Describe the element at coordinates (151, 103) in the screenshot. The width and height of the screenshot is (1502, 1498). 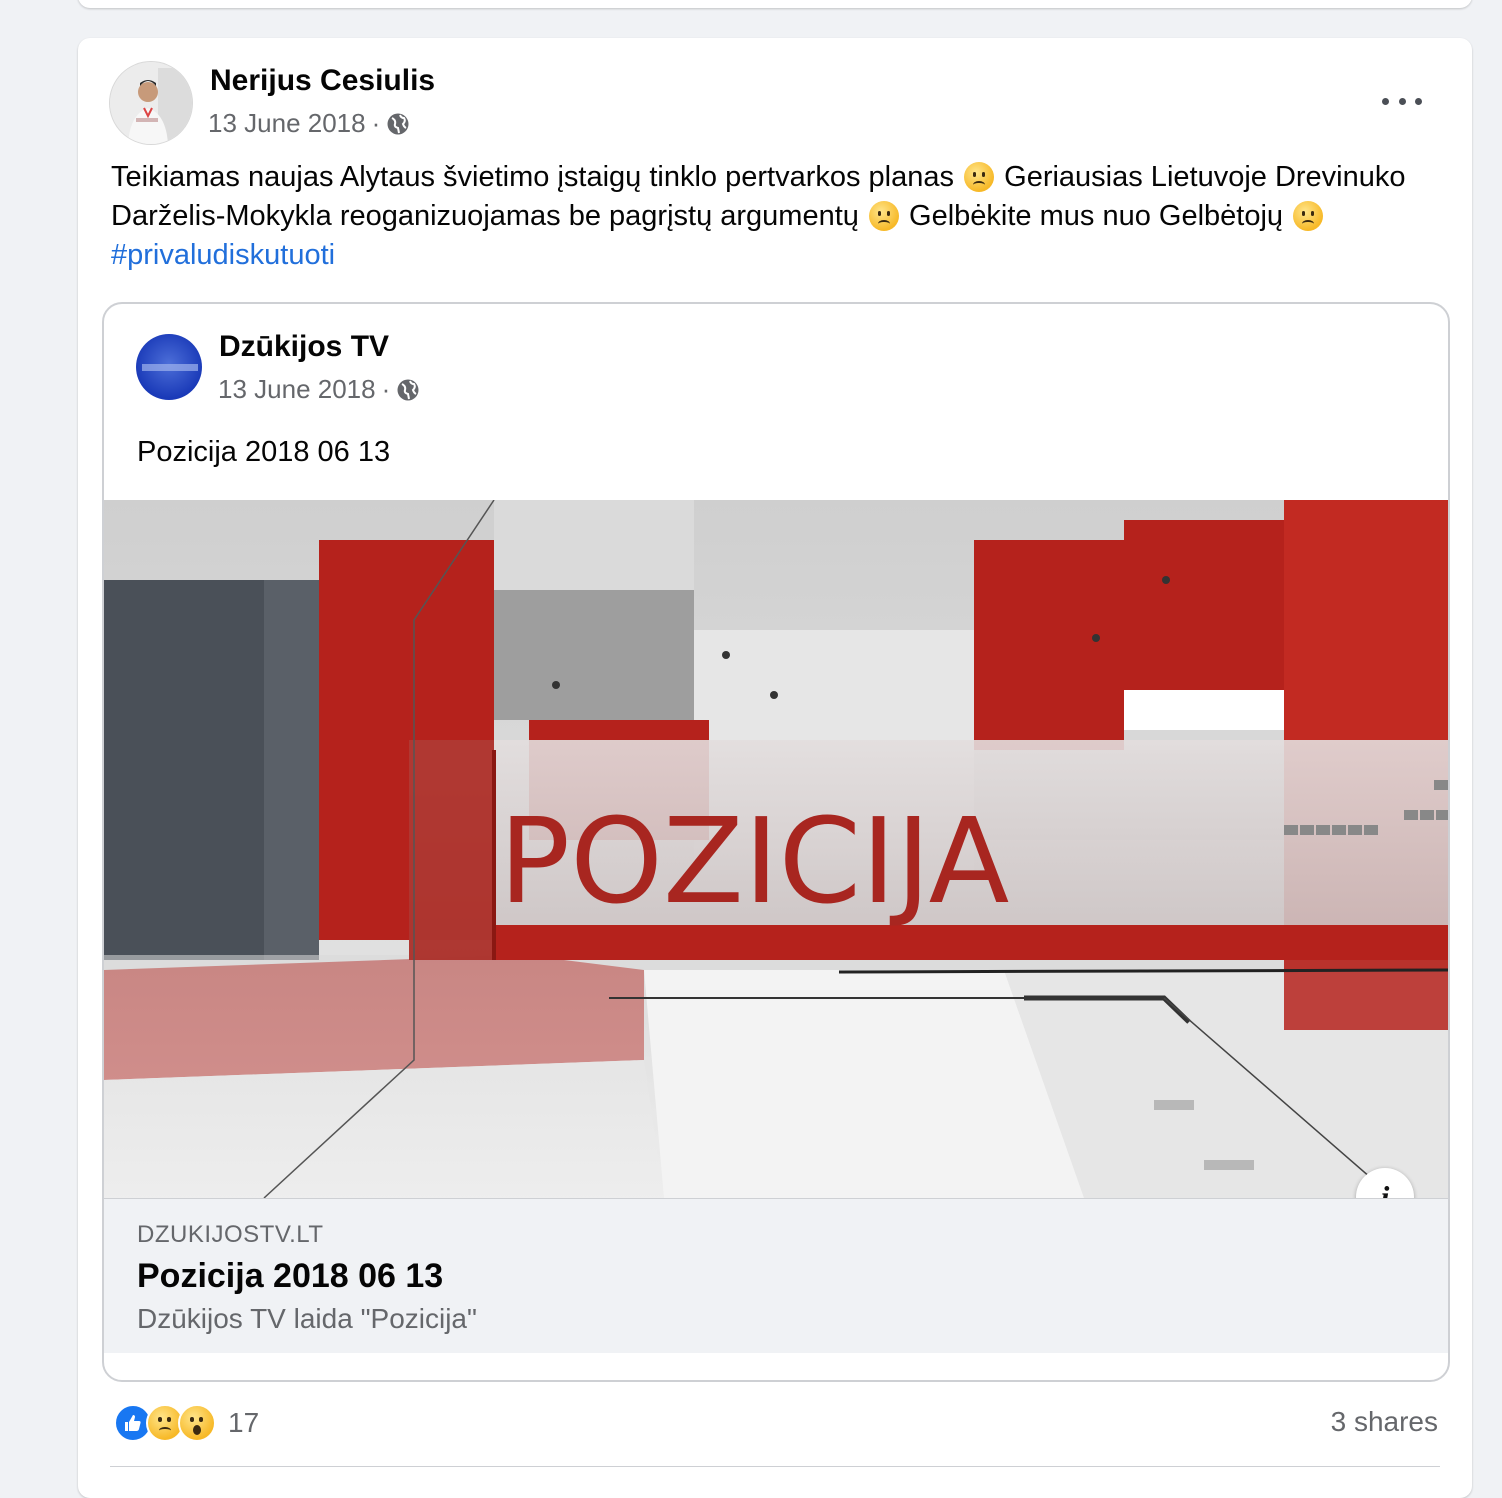
I see `author-avatar` at that location.